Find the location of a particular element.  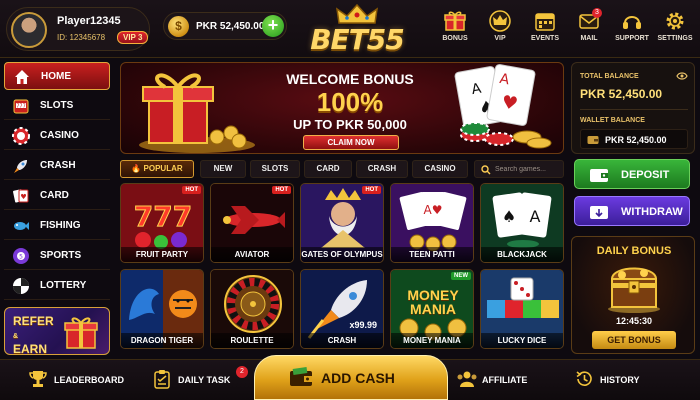

gift-box-art-icon is located at coordinates (197, 113).